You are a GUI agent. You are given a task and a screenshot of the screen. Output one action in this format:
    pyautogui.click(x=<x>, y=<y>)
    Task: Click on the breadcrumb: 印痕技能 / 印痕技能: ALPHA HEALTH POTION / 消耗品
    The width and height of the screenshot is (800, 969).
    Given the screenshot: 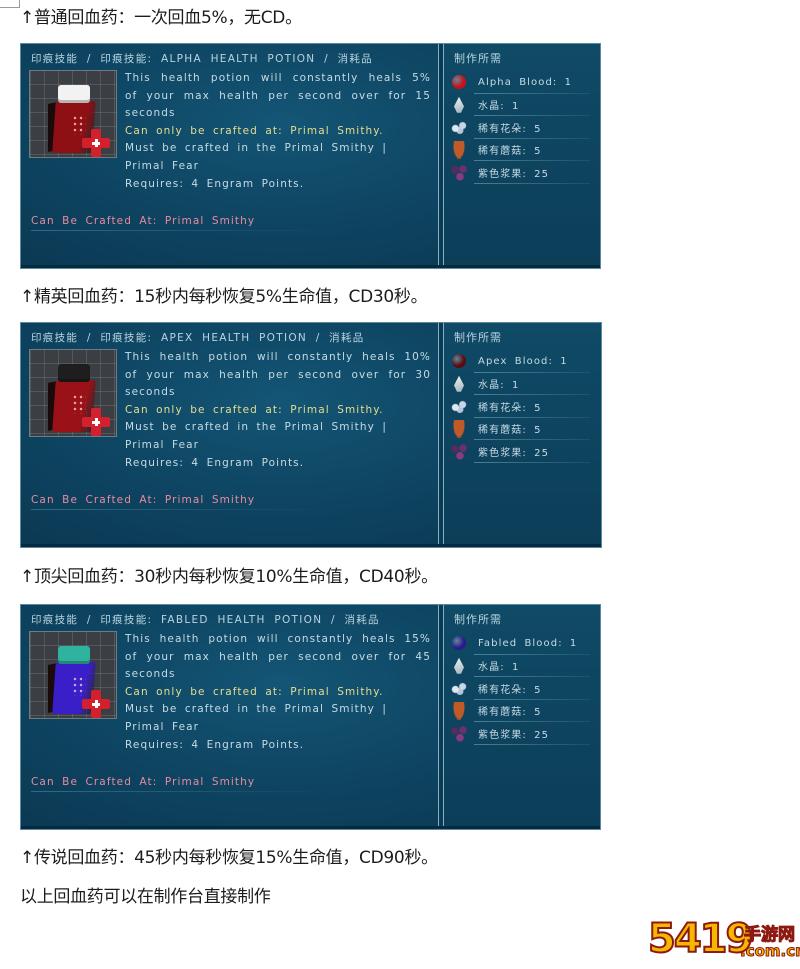 What is the action you would take?
    pyautogui.click(x=202, y=59)
    